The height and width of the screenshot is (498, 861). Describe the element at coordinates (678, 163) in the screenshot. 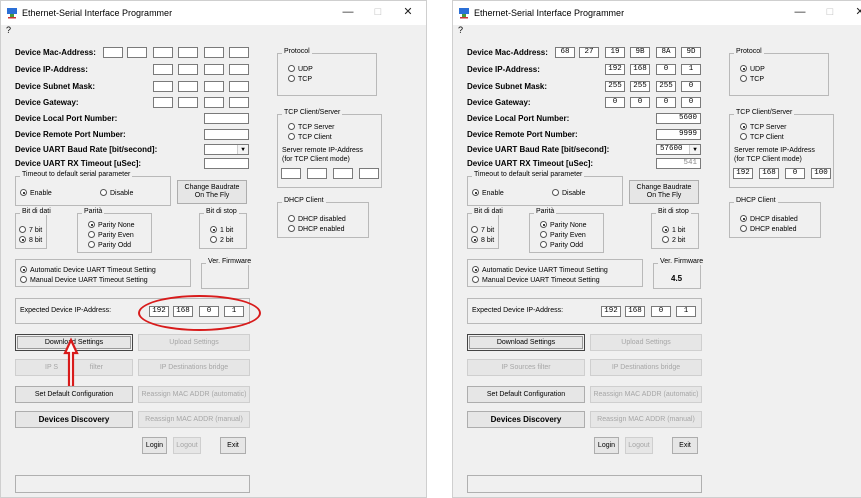

I see `rx-timeout-field: 541` at that location.